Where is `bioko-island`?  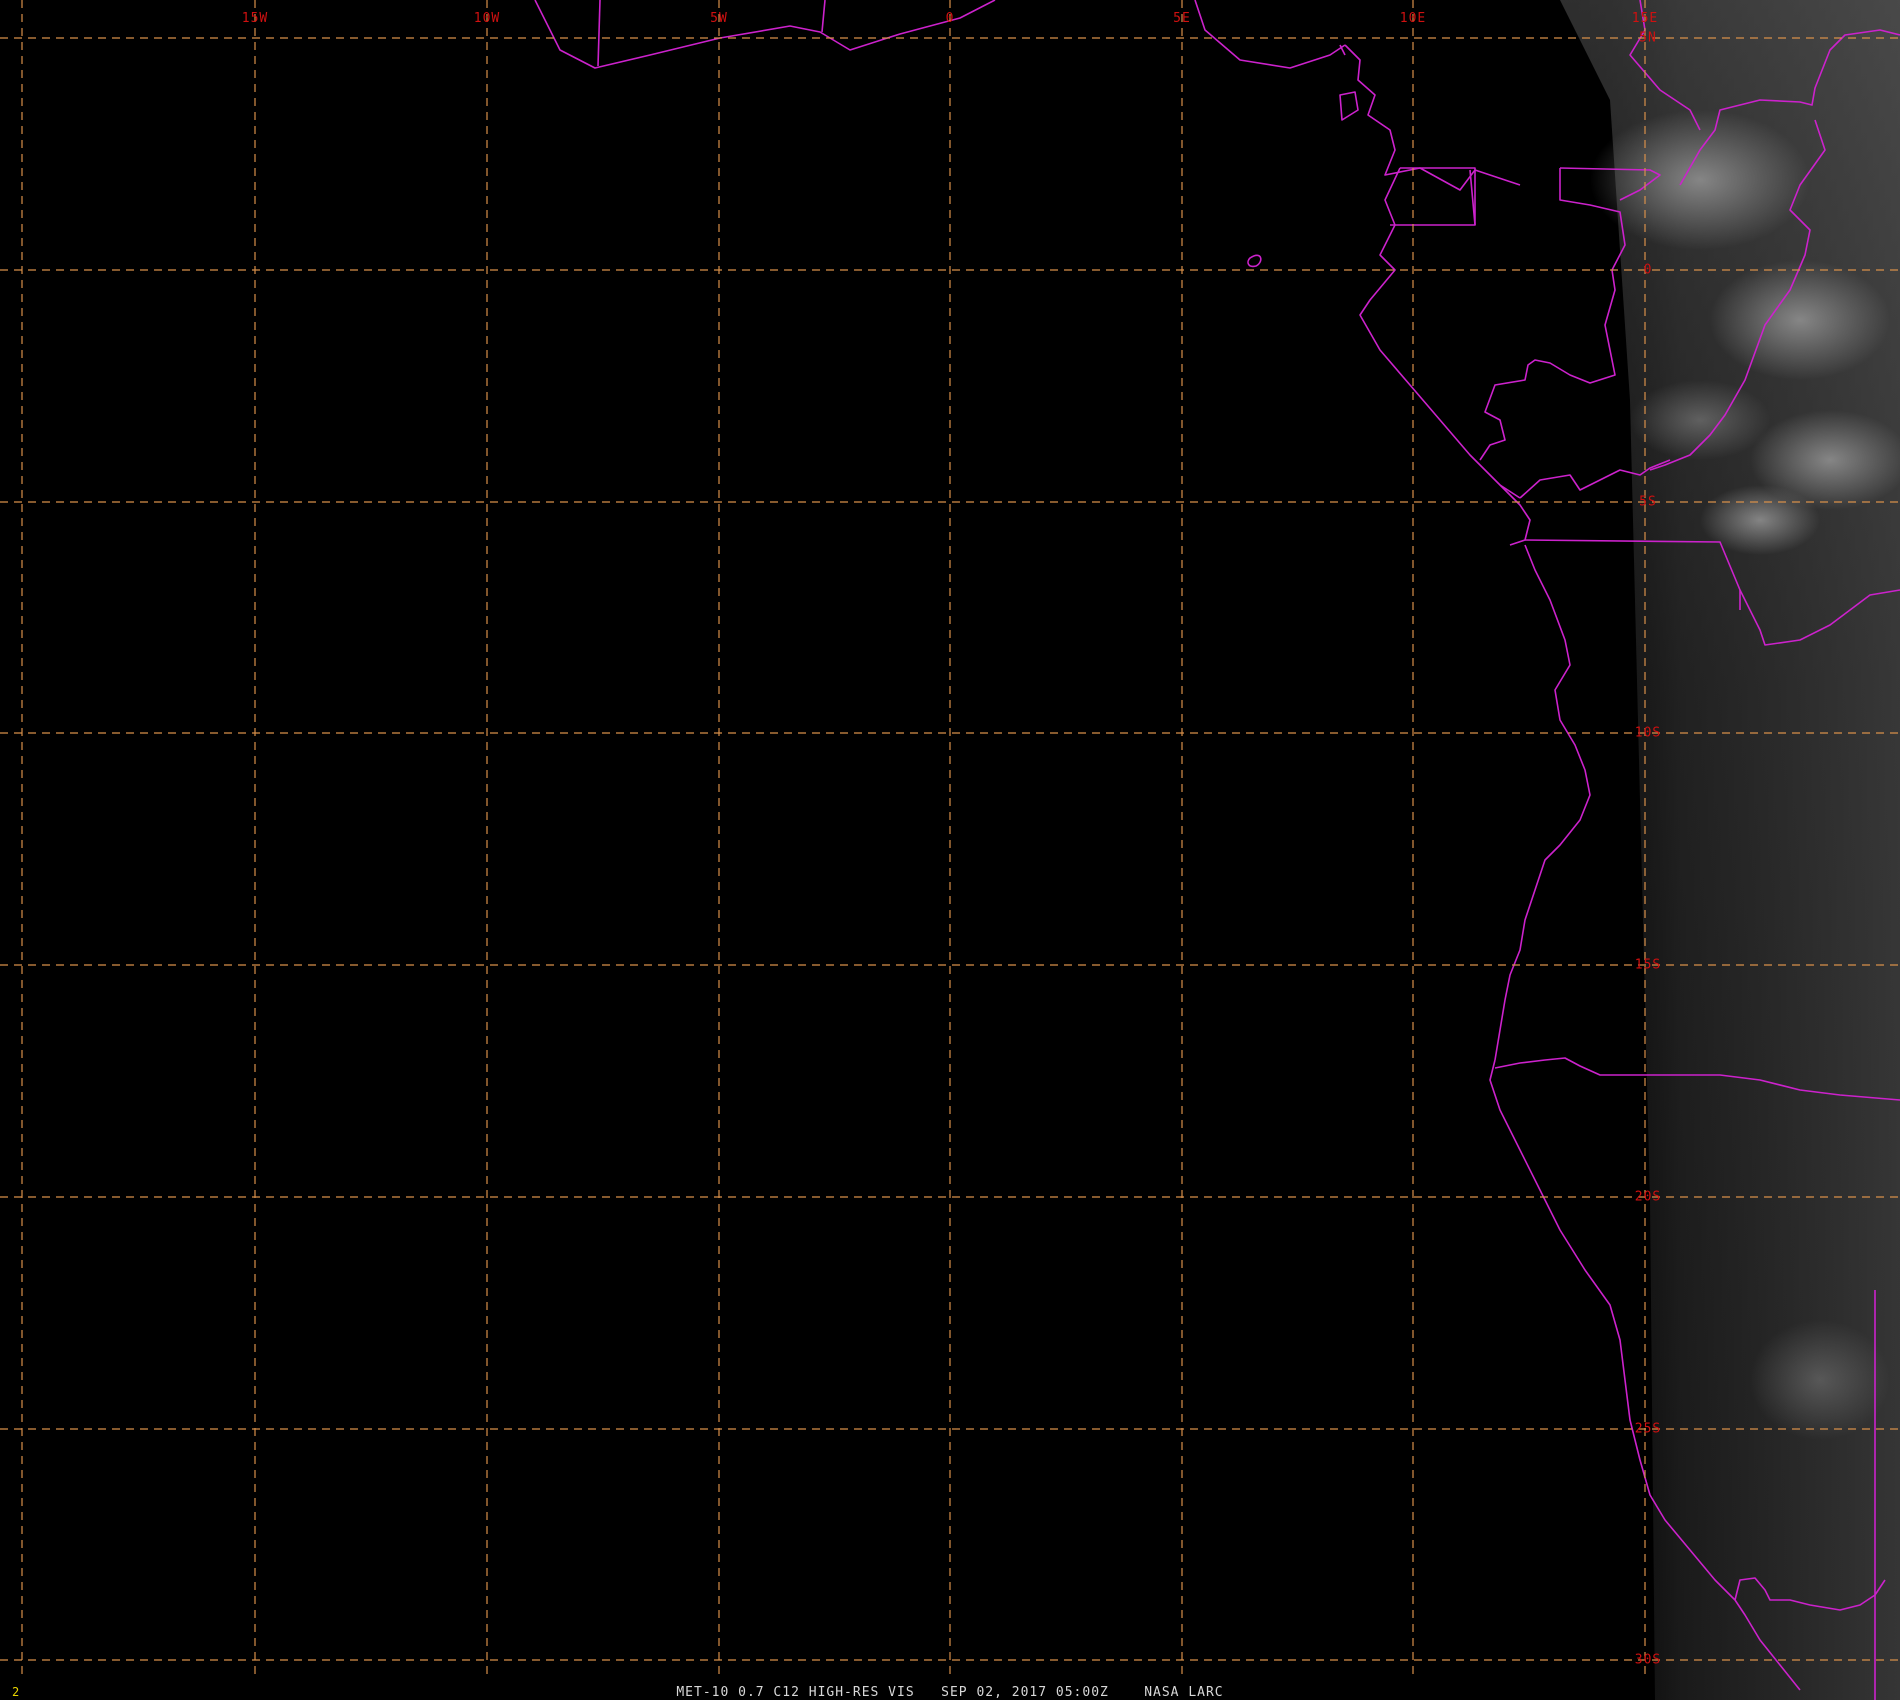 bioko-island is located at coordinates (1349, 106).